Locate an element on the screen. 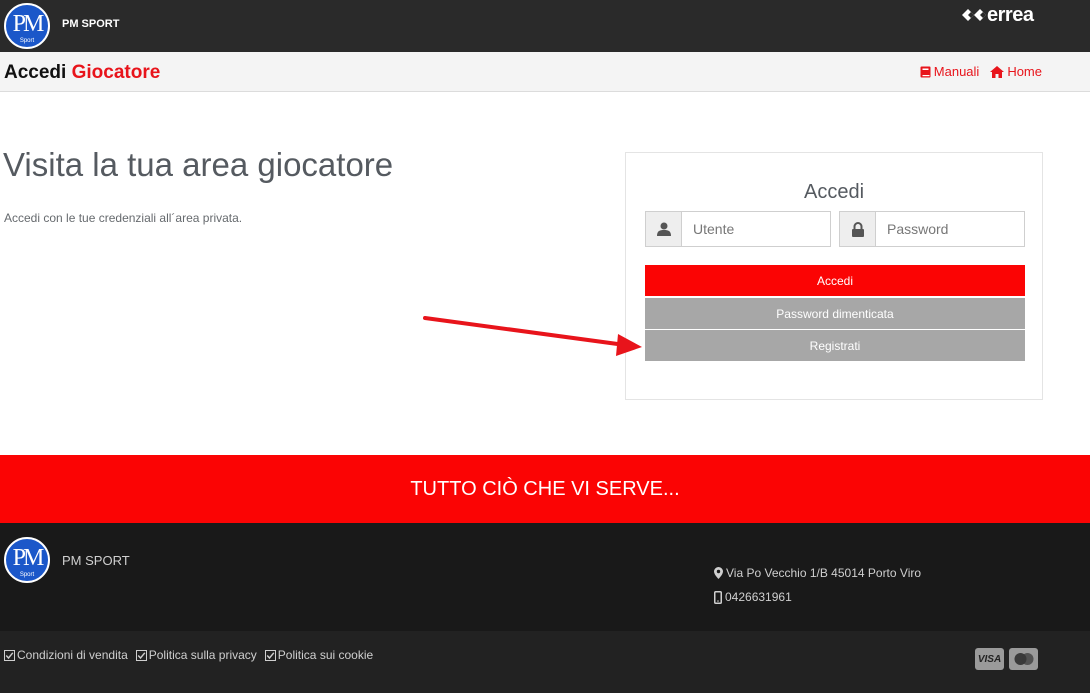  nav-link-manuali: Manuali is located at coordinates (950, 71).